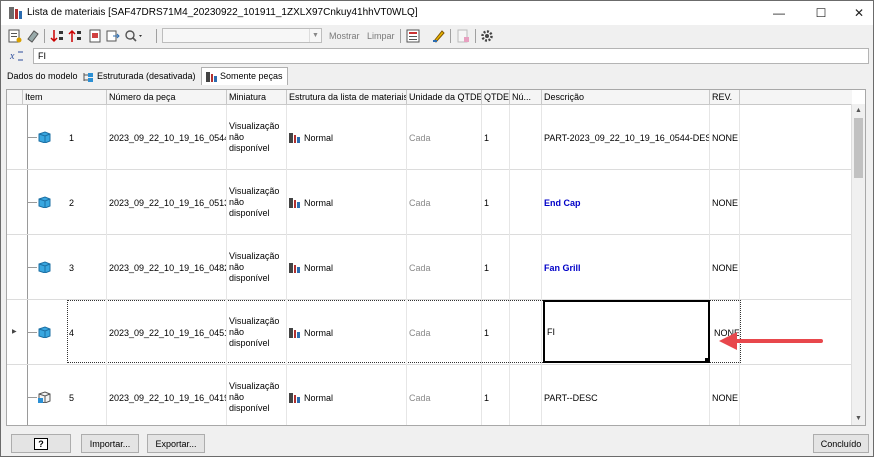 The width and height of the screenshot is (874, 457). What do you see at coordinates (167, 97) in the screenshot?
I see `column-header-part-number: Número da peça` at bounding box center [167, 97].